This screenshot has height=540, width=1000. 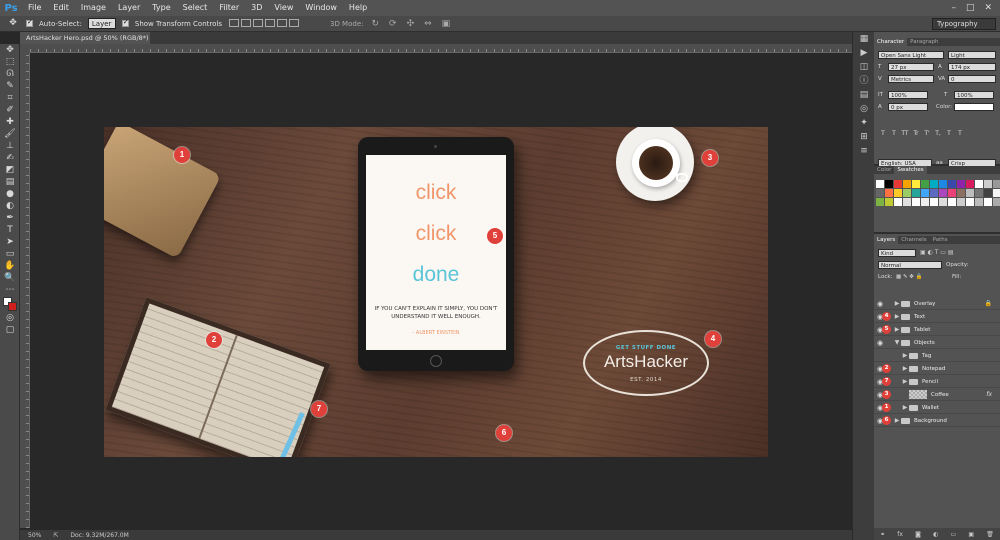 I want to click on workspace-switcher: Typography, so click(x=964, y=24).